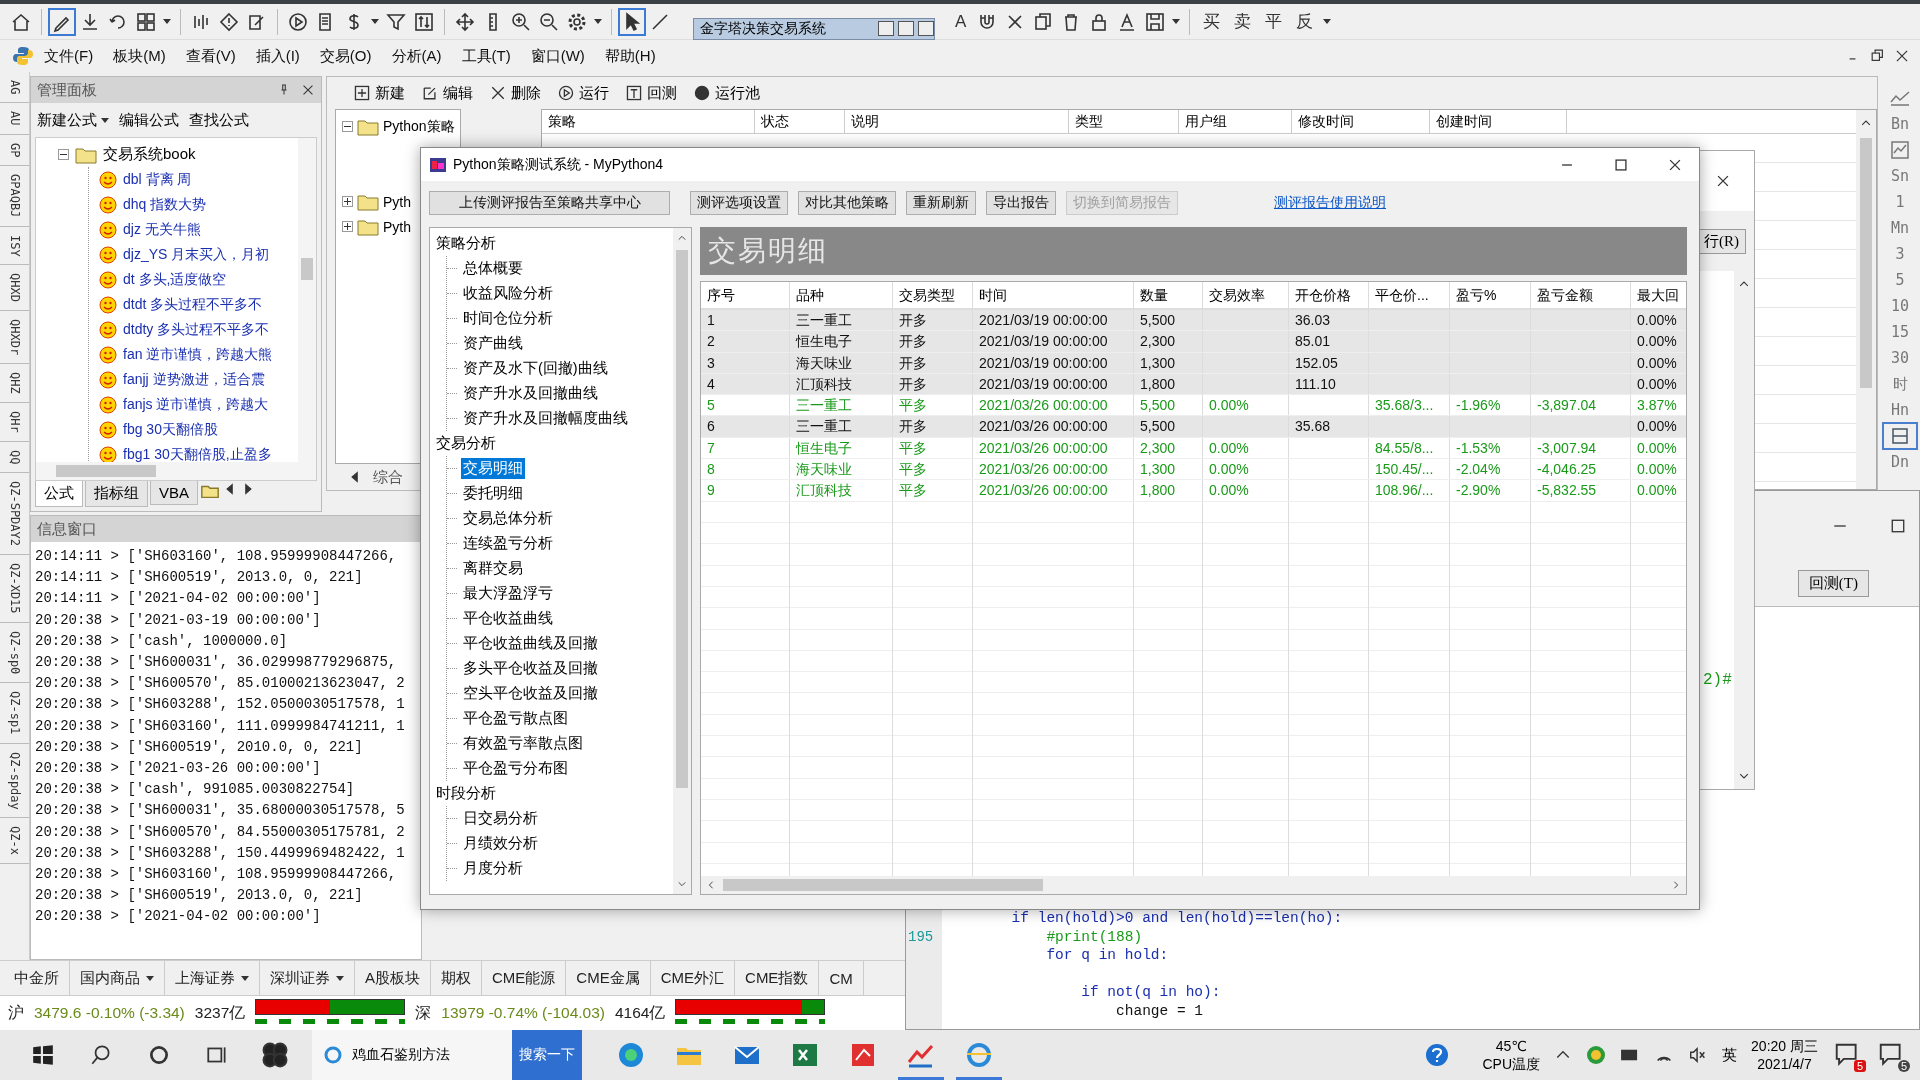  What do you see at coordinates (170, 429) in the screenshot?
I see `tree-item: fbg 30天翻倍股` at bounding box center [170, 429].